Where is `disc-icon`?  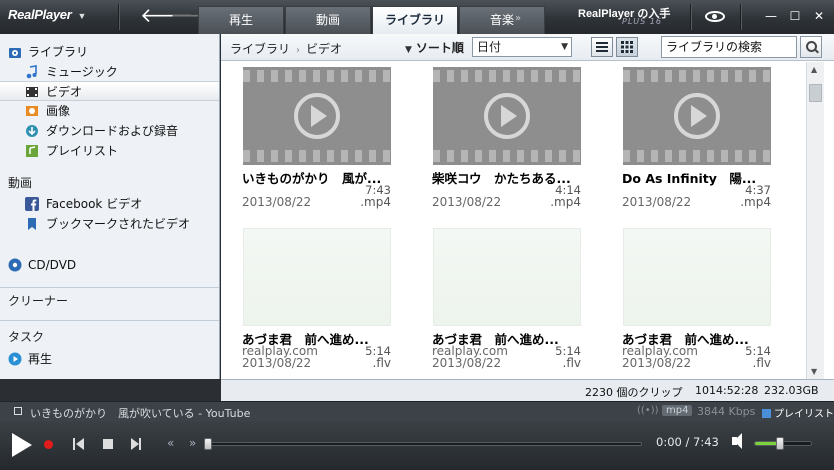
disc-icon is located at coordinates (15, 265).